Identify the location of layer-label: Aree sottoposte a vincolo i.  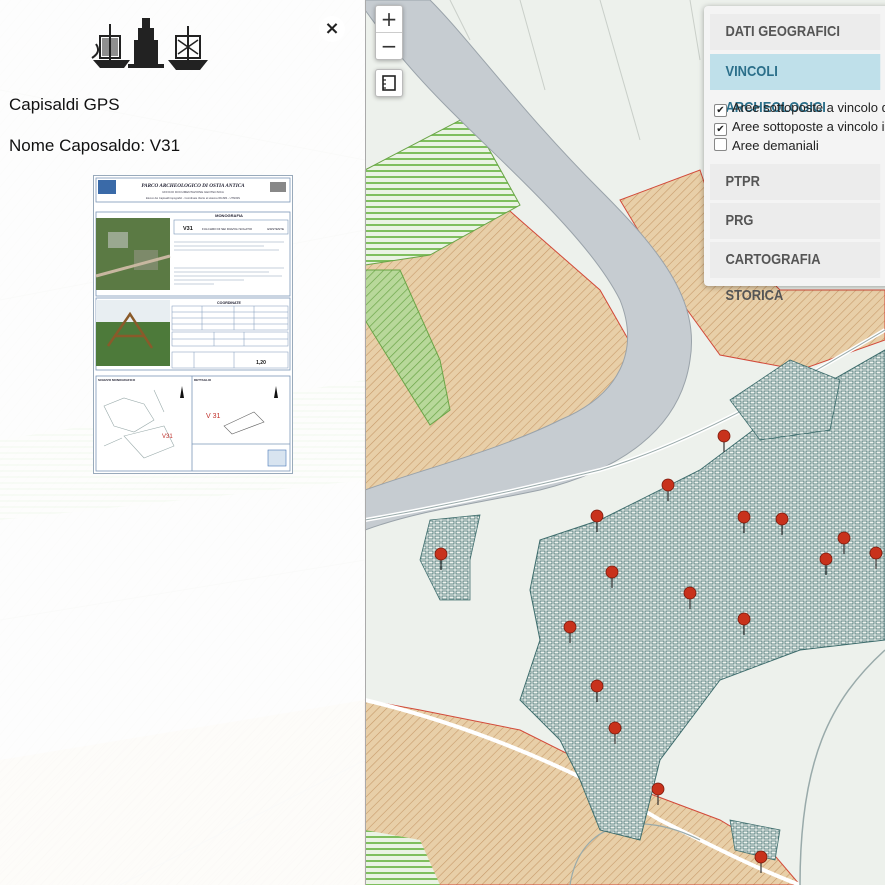
(808, 126).